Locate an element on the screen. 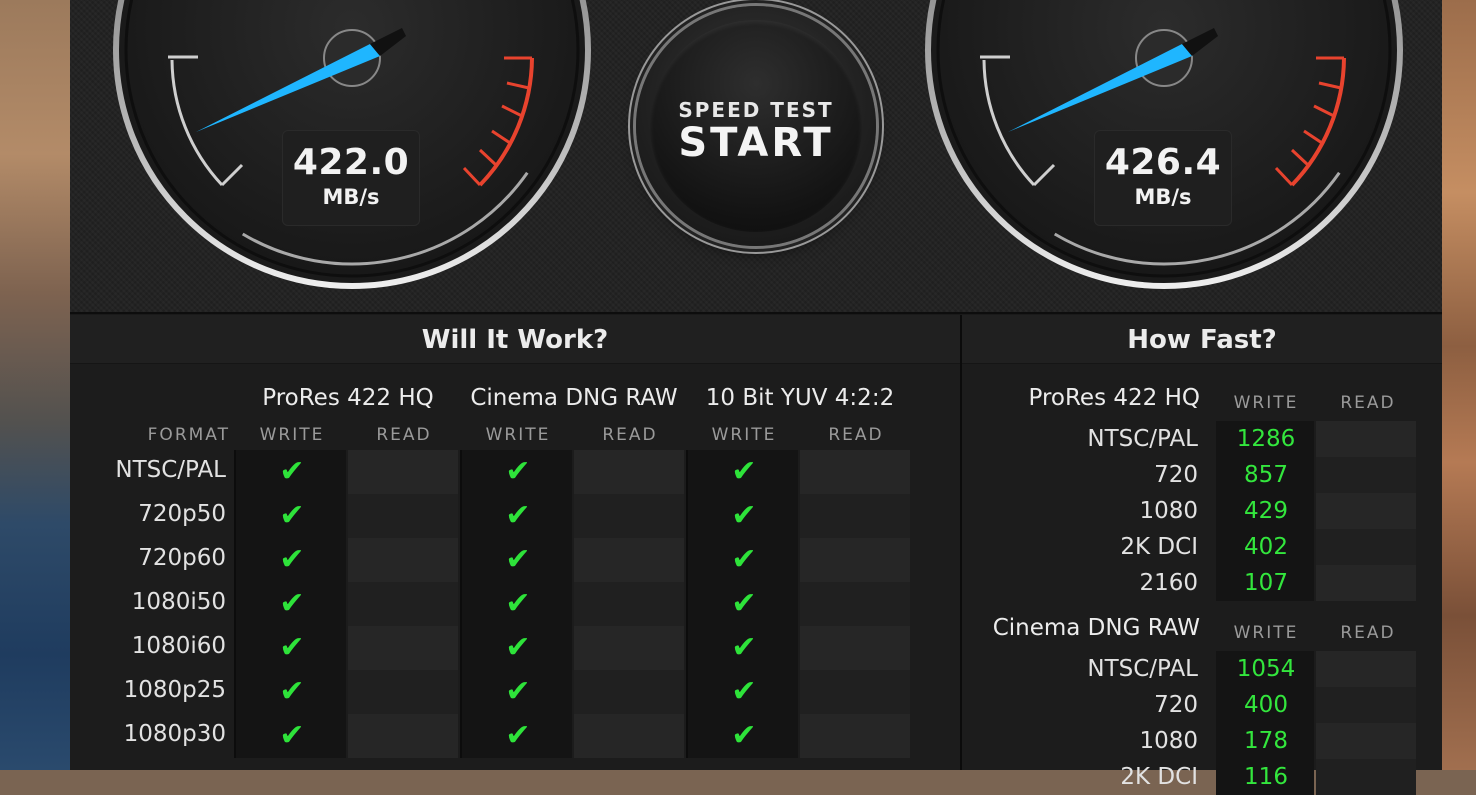 This screenshot has height=795, width=1476. start-button-caption: SPEED TEST is located at coordinates (756, 110).